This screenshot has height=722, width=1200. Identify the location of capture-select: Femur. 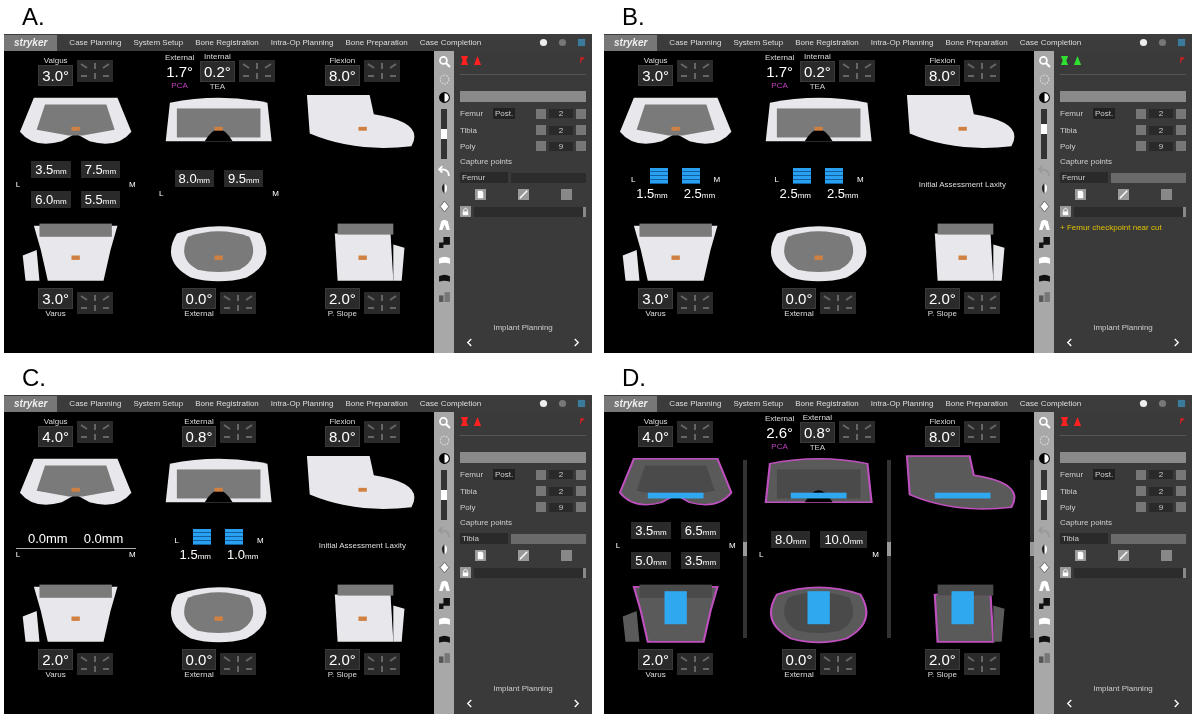
(484, 177).